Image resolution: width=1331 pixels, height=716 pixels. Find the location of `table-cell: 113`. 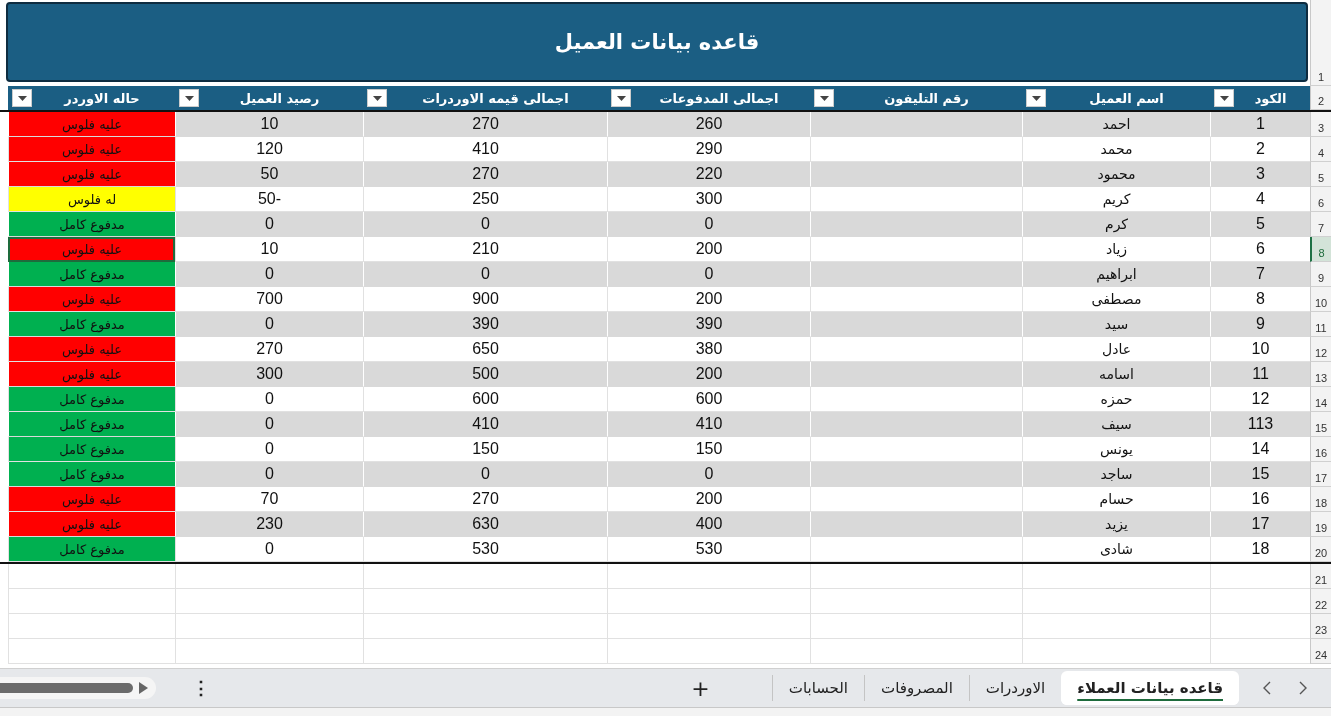

table-cell: 113 is located at coordinates (1260, 424).